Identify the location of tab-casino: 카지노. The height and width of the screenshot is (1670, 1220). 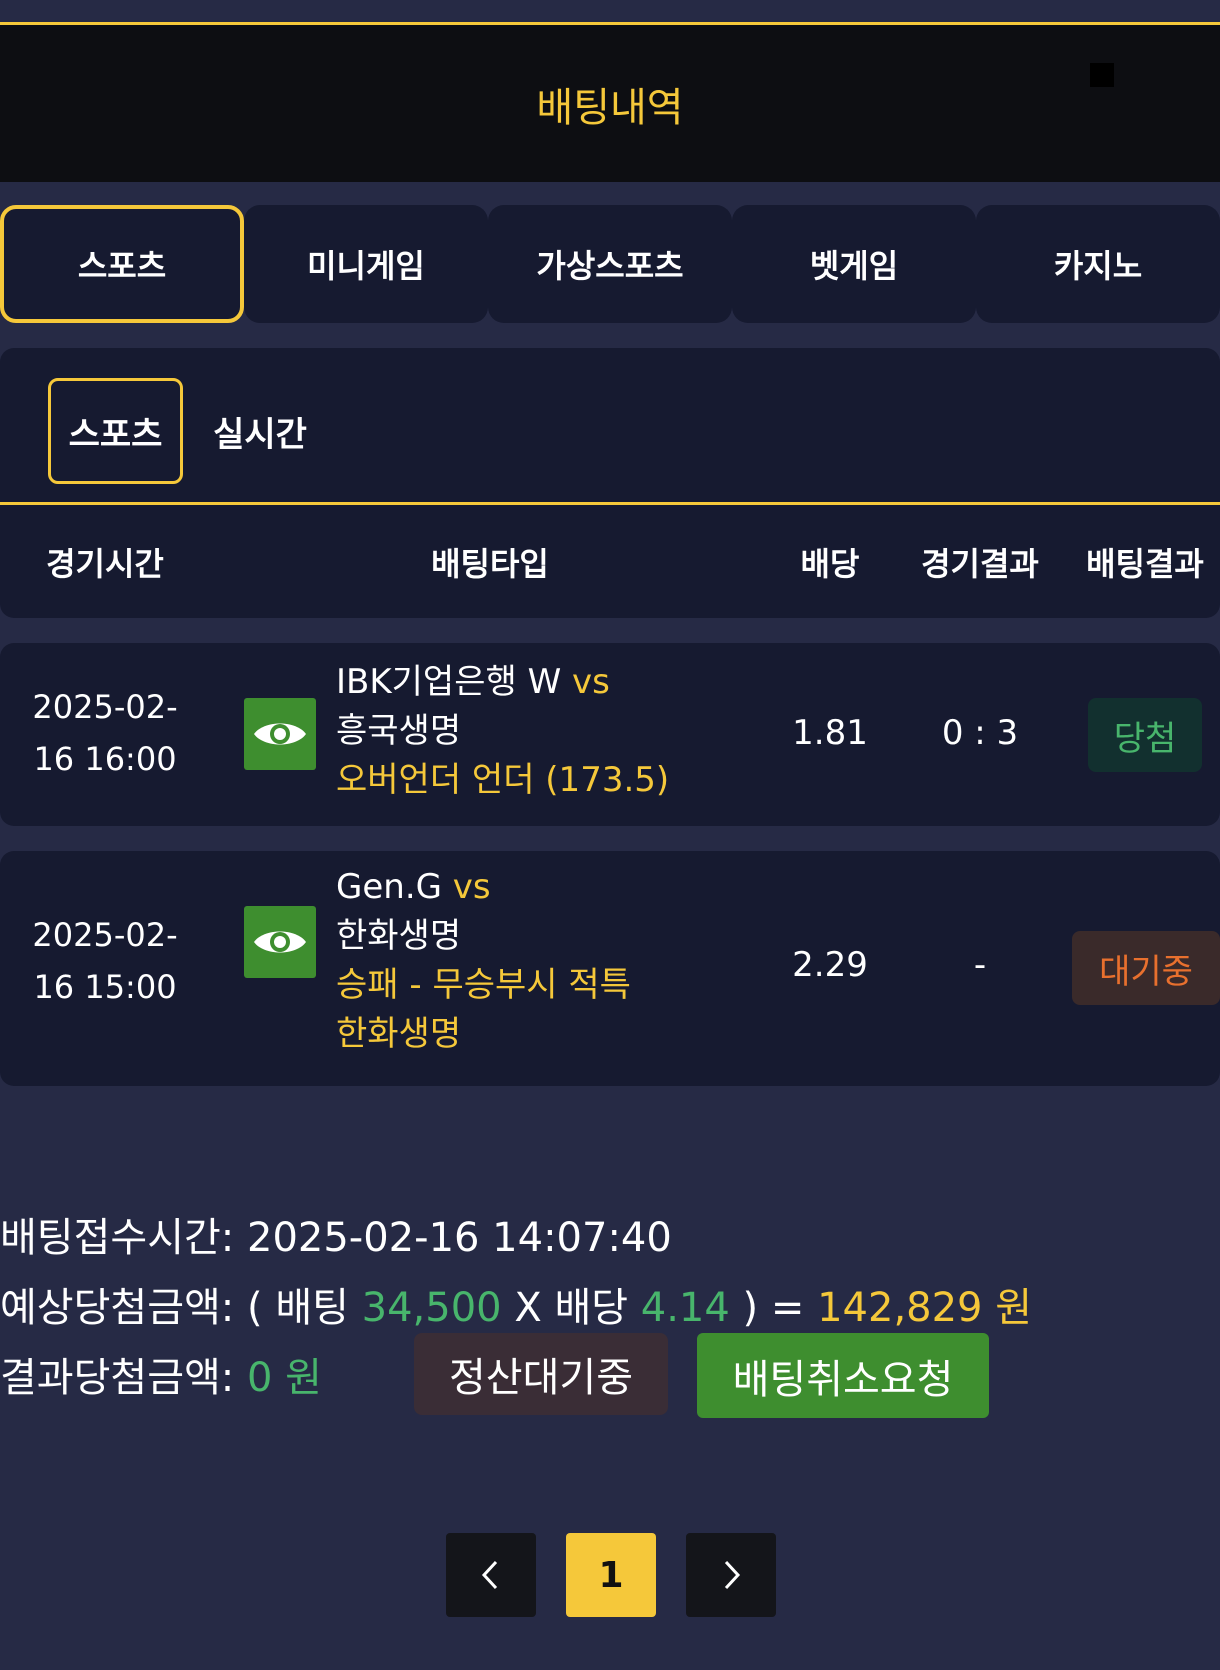
(1098, 264).